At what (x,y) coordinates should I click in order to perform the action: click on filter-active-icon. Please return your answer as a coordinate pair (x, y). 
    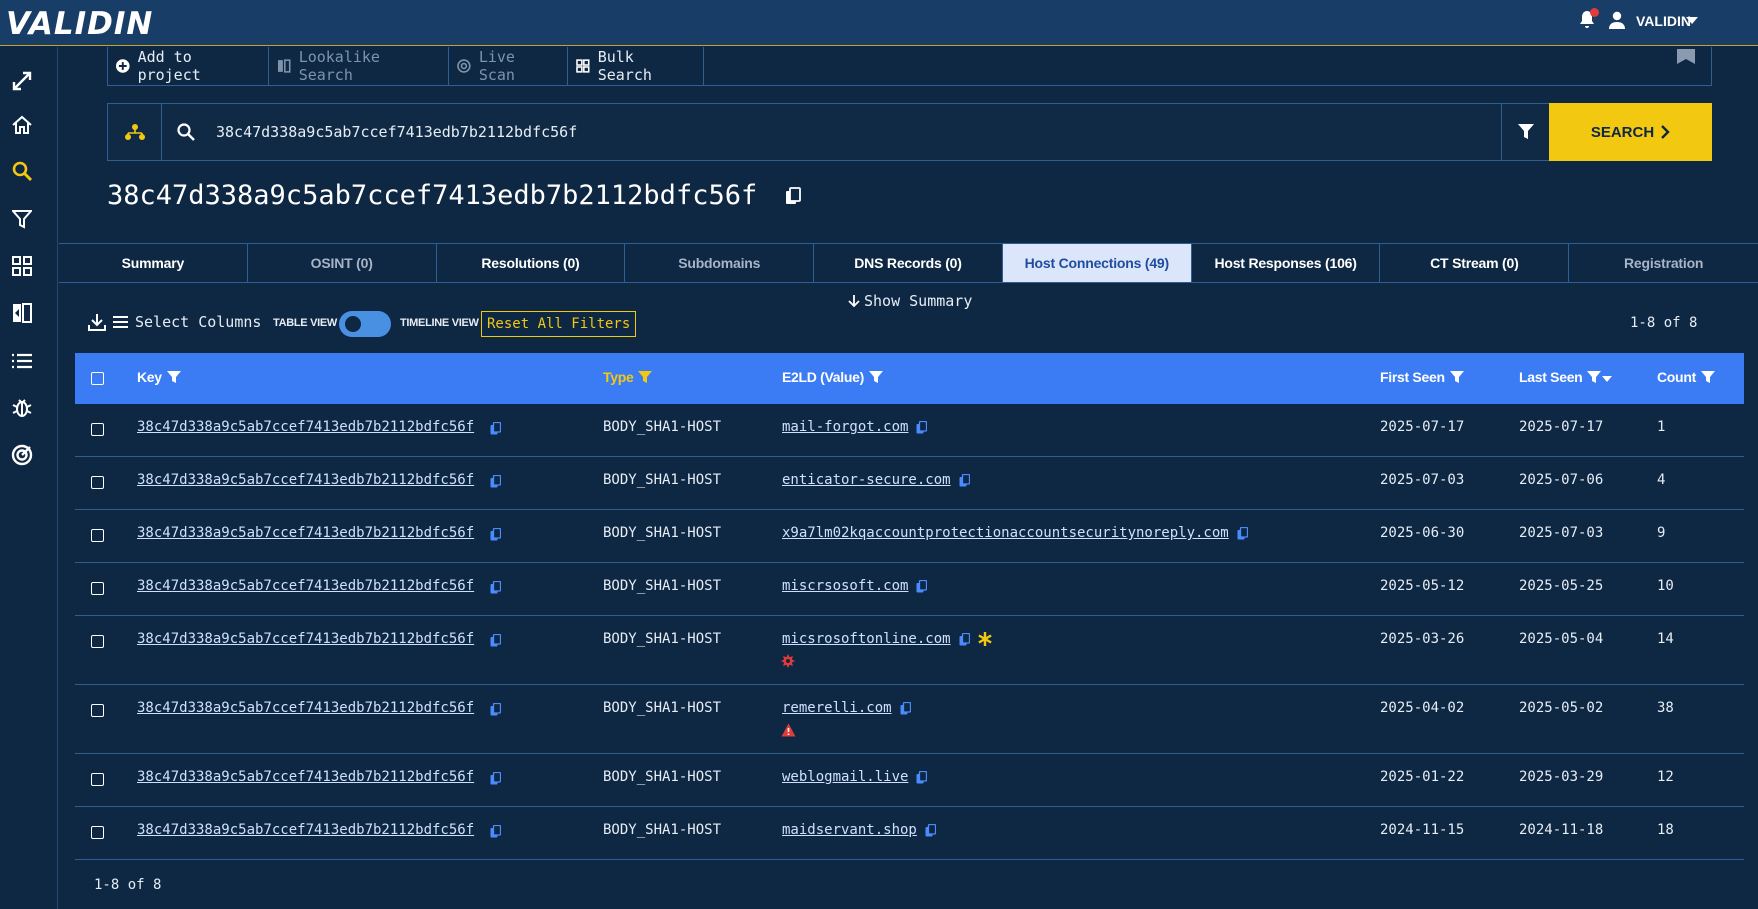
    Looking at the image, I should click on (645, 377).